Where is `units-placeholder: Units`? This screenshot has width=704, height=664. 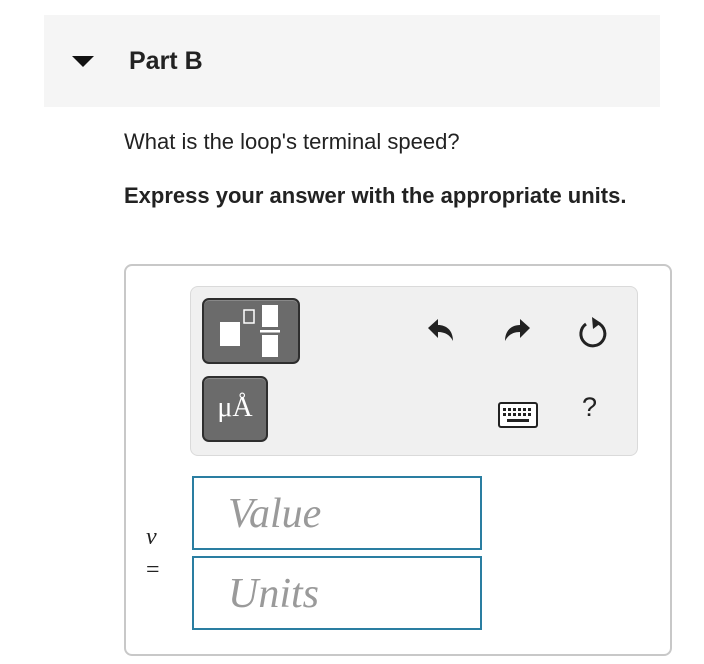
units-placeholder: Units is located at coordinates (274, 594).